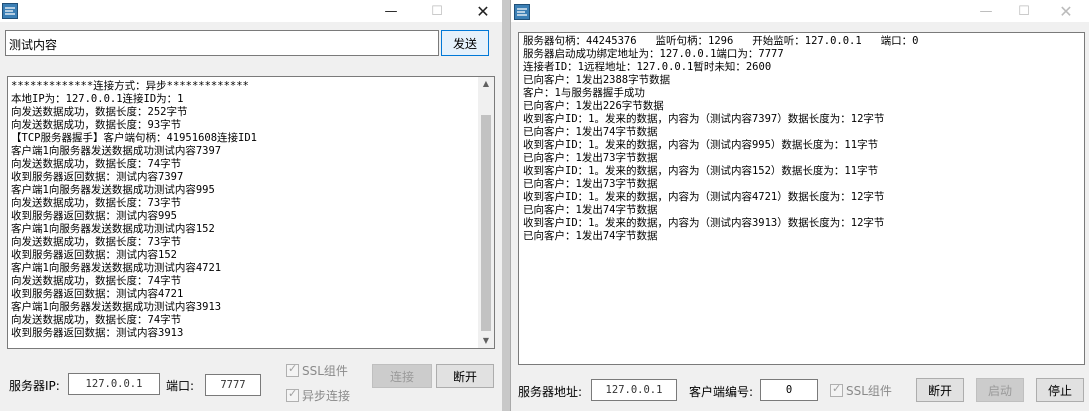 This screenshot has width=1089, height=411. I want to click on server-ssl-checkbox-label: SSL组件, so click(869, 391).